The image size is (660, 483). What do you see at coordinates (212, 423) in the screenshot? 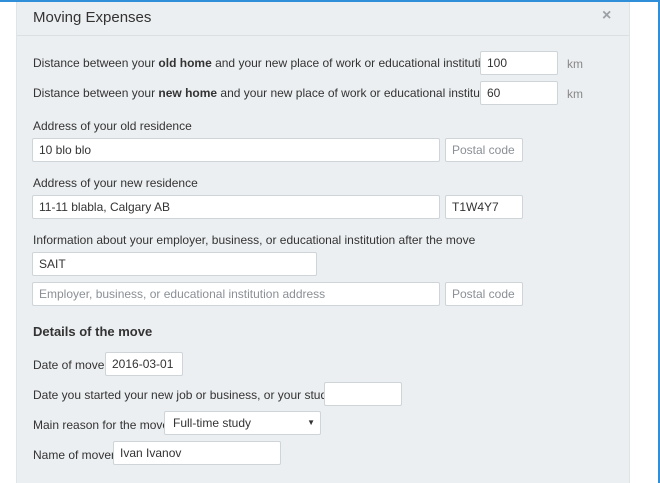
I see `reason-select-value: Full-time study` at bounding box center [212, 423].